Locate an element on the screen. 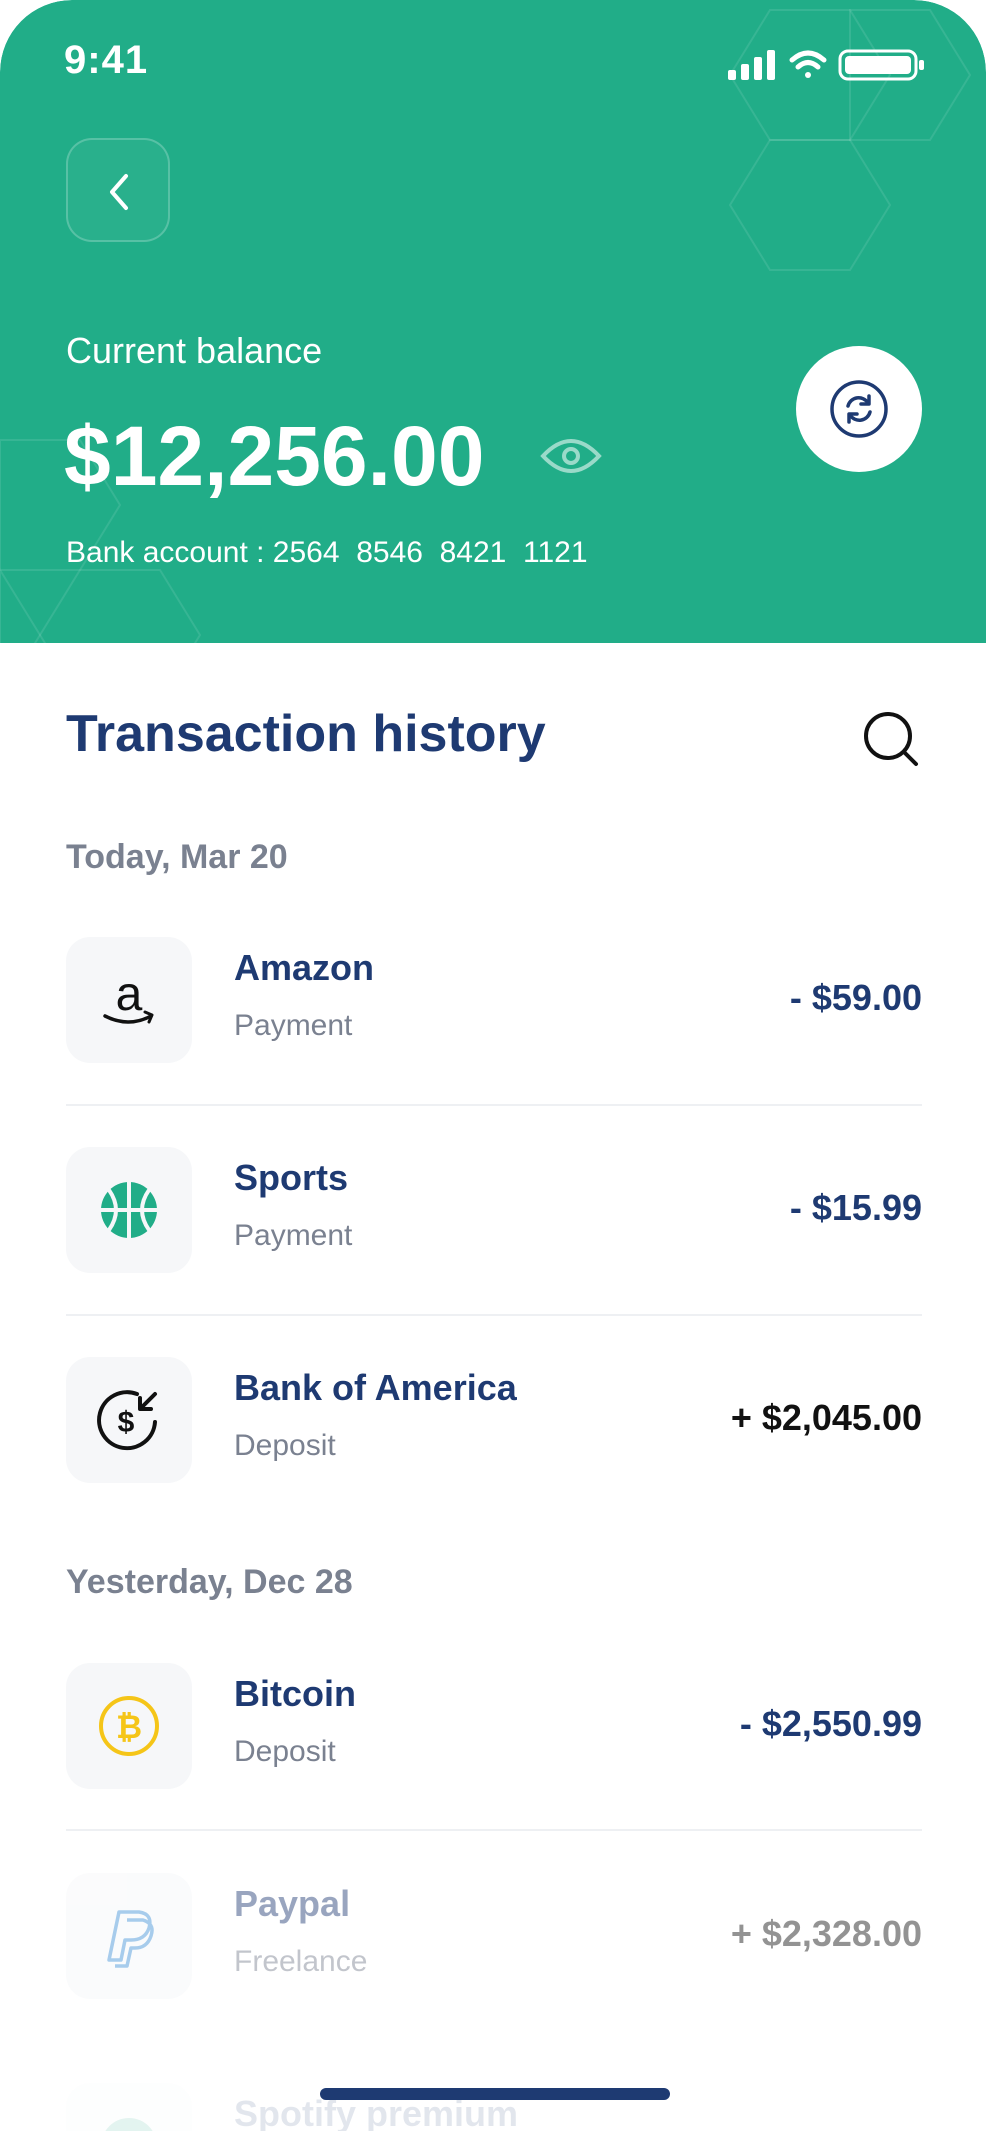  status-icons is located at coordinates (826, 65).